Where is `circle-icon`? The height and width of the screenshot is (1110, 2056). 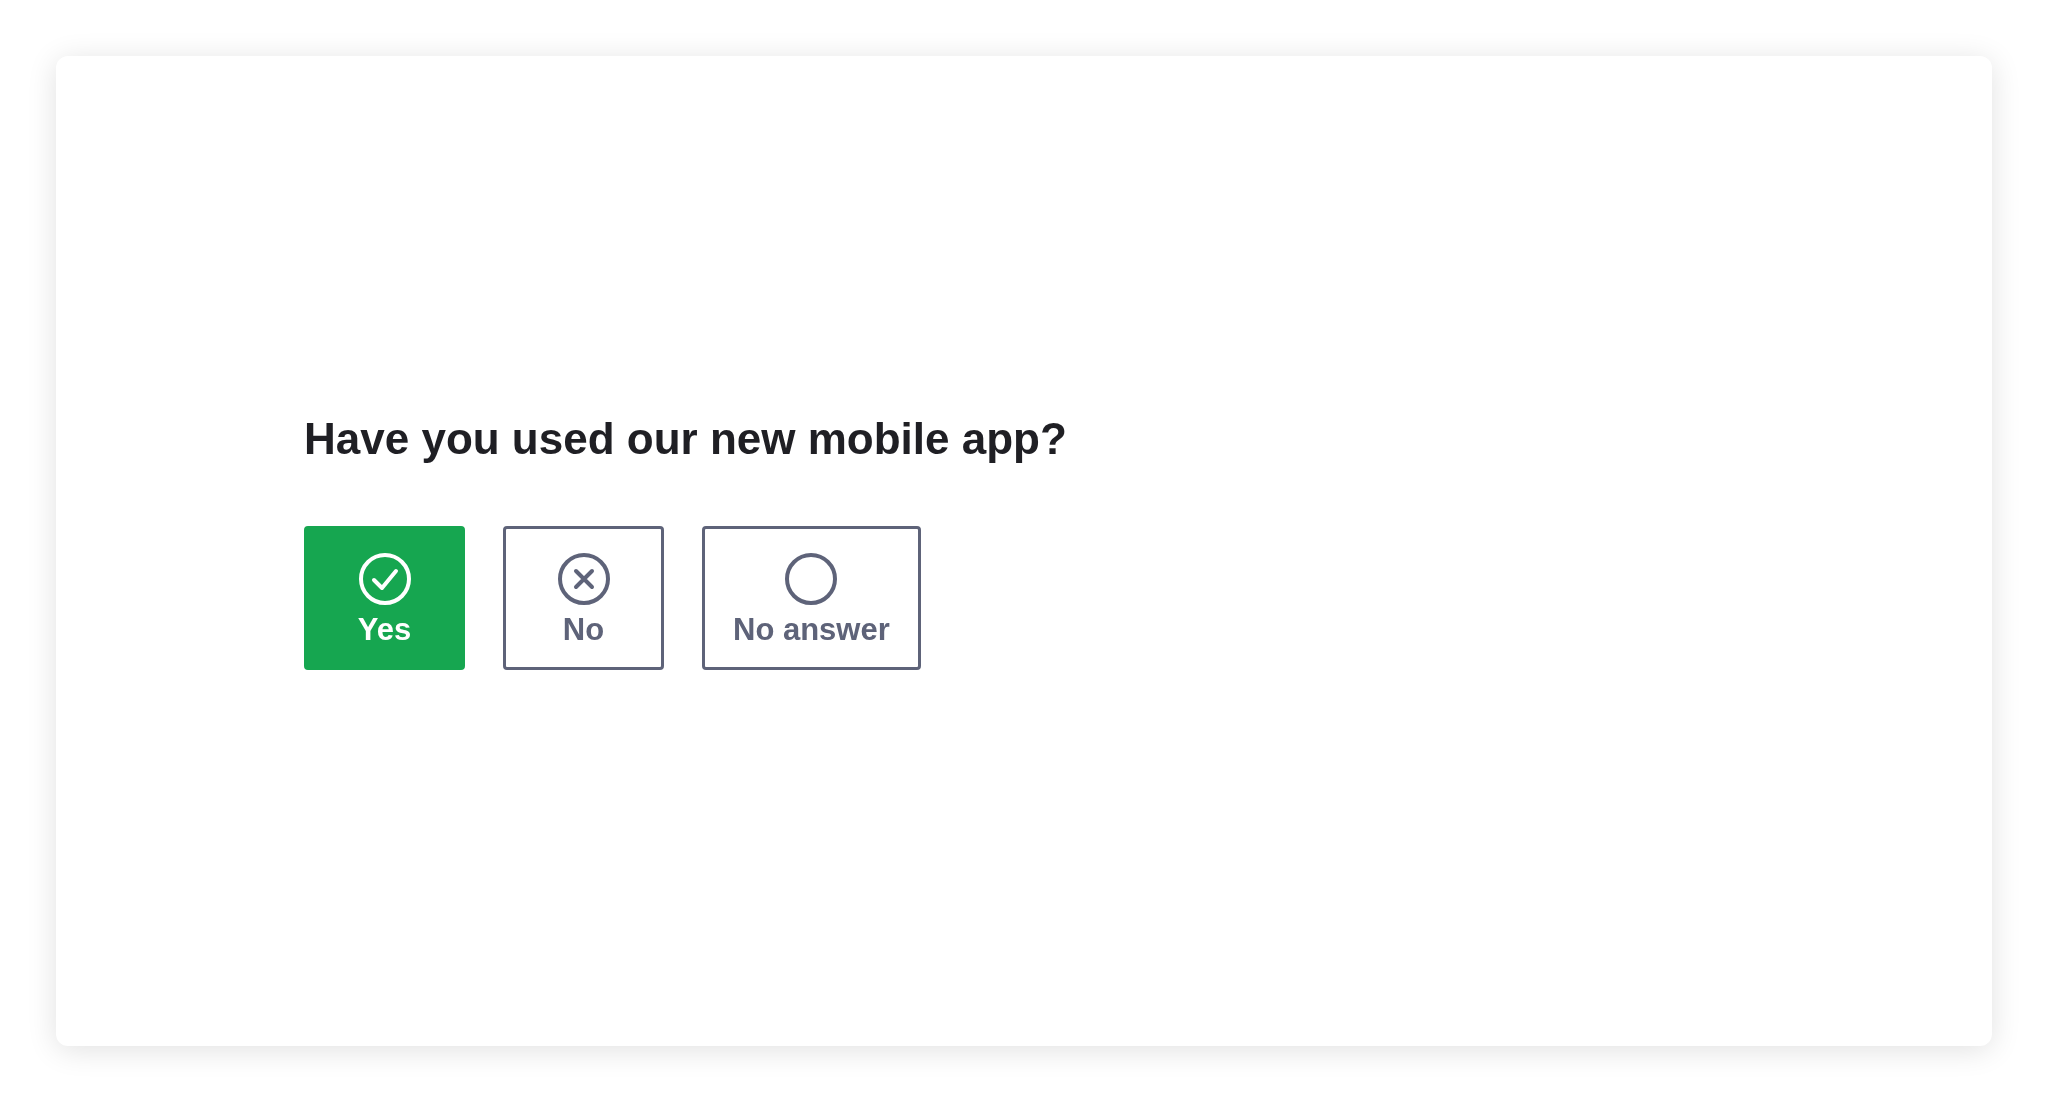
circle-icon is located at coordinates (811, 578).